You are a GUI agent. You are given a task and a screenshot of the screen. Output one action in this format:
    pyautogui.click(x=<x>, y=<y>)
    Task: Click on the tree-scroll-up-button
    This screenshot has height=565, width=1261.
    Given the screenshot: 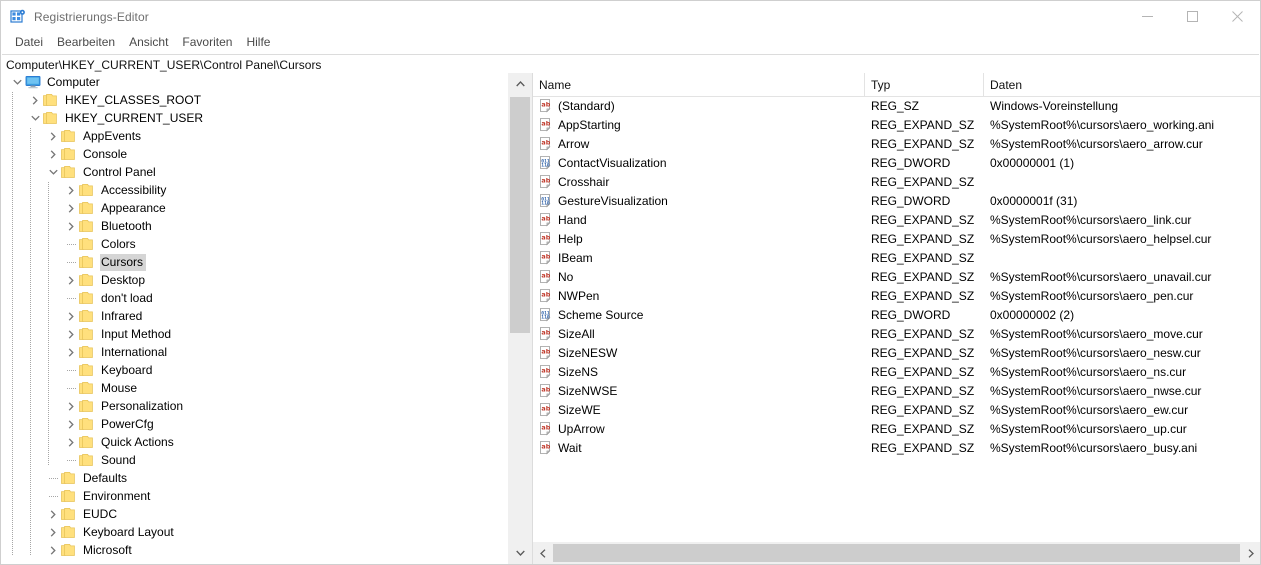 What is the action you would take?
    pyautogui.click(x=520, y=84)
    